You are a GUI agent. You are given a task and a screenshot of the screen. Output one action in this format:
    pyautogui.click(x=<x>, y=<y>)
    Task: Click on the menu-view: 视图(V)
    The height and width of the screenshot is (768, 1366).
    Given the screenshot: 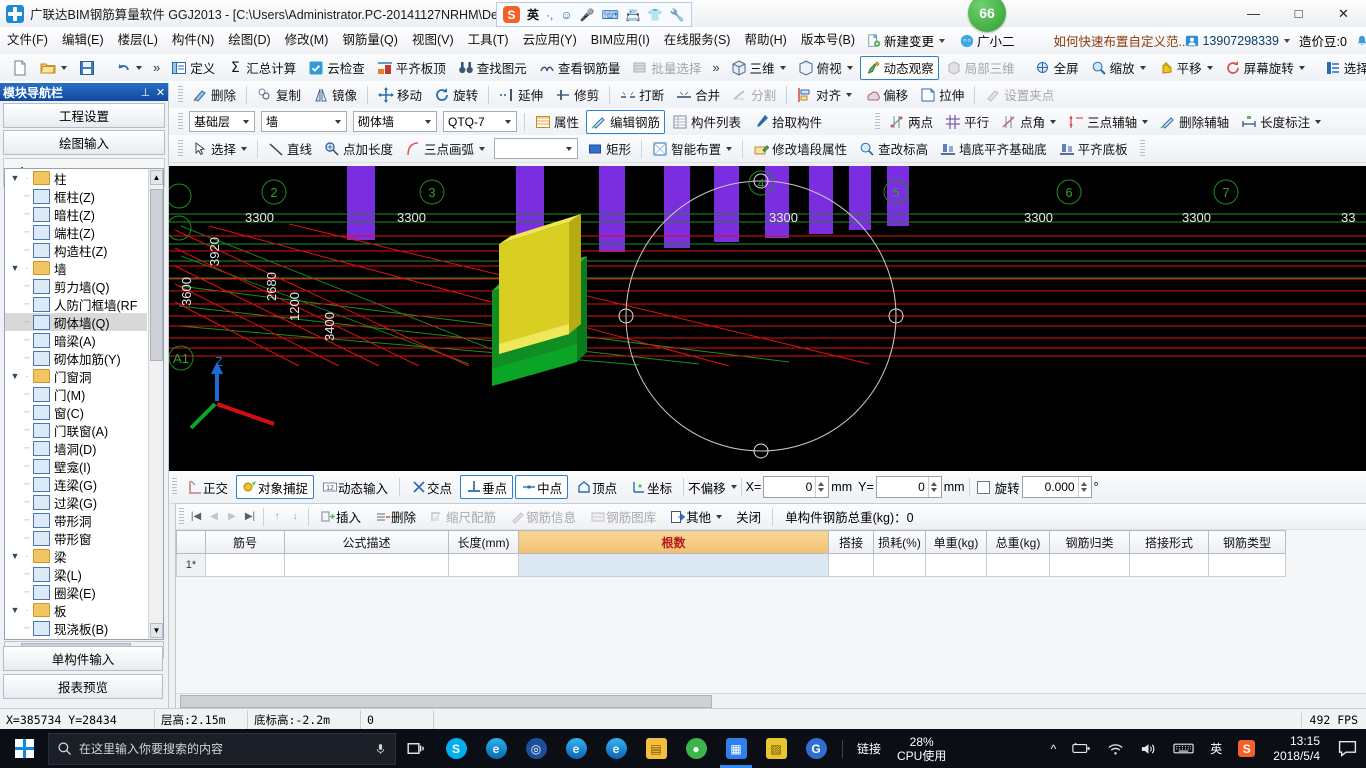 What is the action you would take?
    pyautogui.click(x=433, y=40)
    